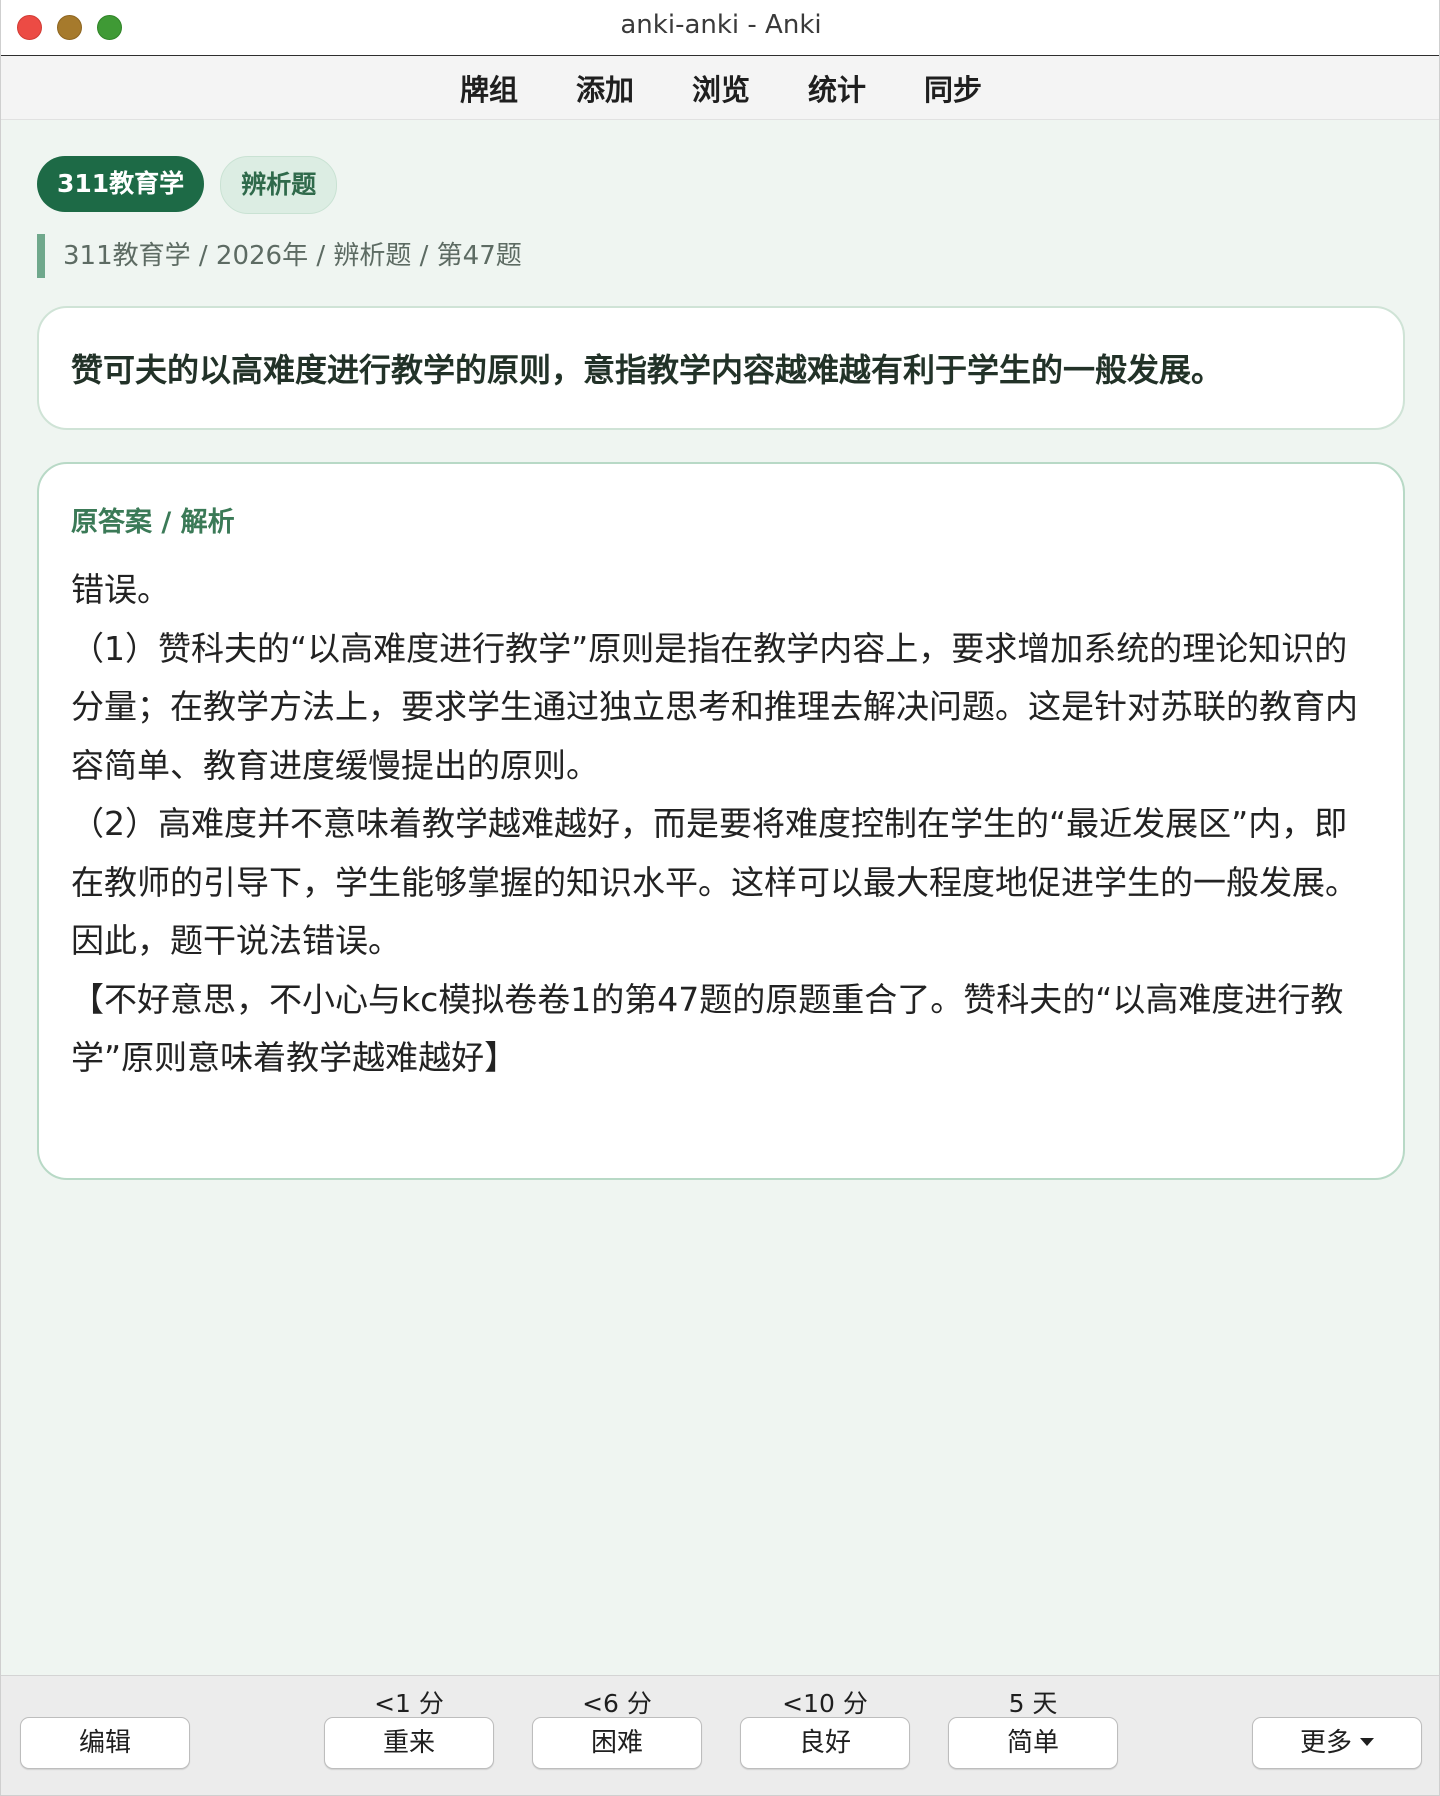 Image resolution: width=1440 pixels, height=1796 pixels. What do you see at coordinates (1325, 1743) in the screenshot?
I see `more-button-label: 更多` at bounding box center [1325, 1743].